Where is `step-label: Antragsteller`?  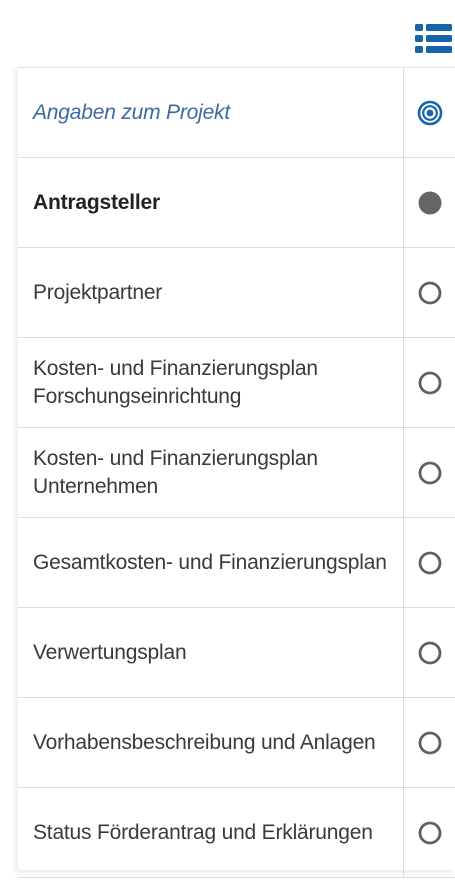 step-label: Antragsteller is located at coordinates (96, 202).